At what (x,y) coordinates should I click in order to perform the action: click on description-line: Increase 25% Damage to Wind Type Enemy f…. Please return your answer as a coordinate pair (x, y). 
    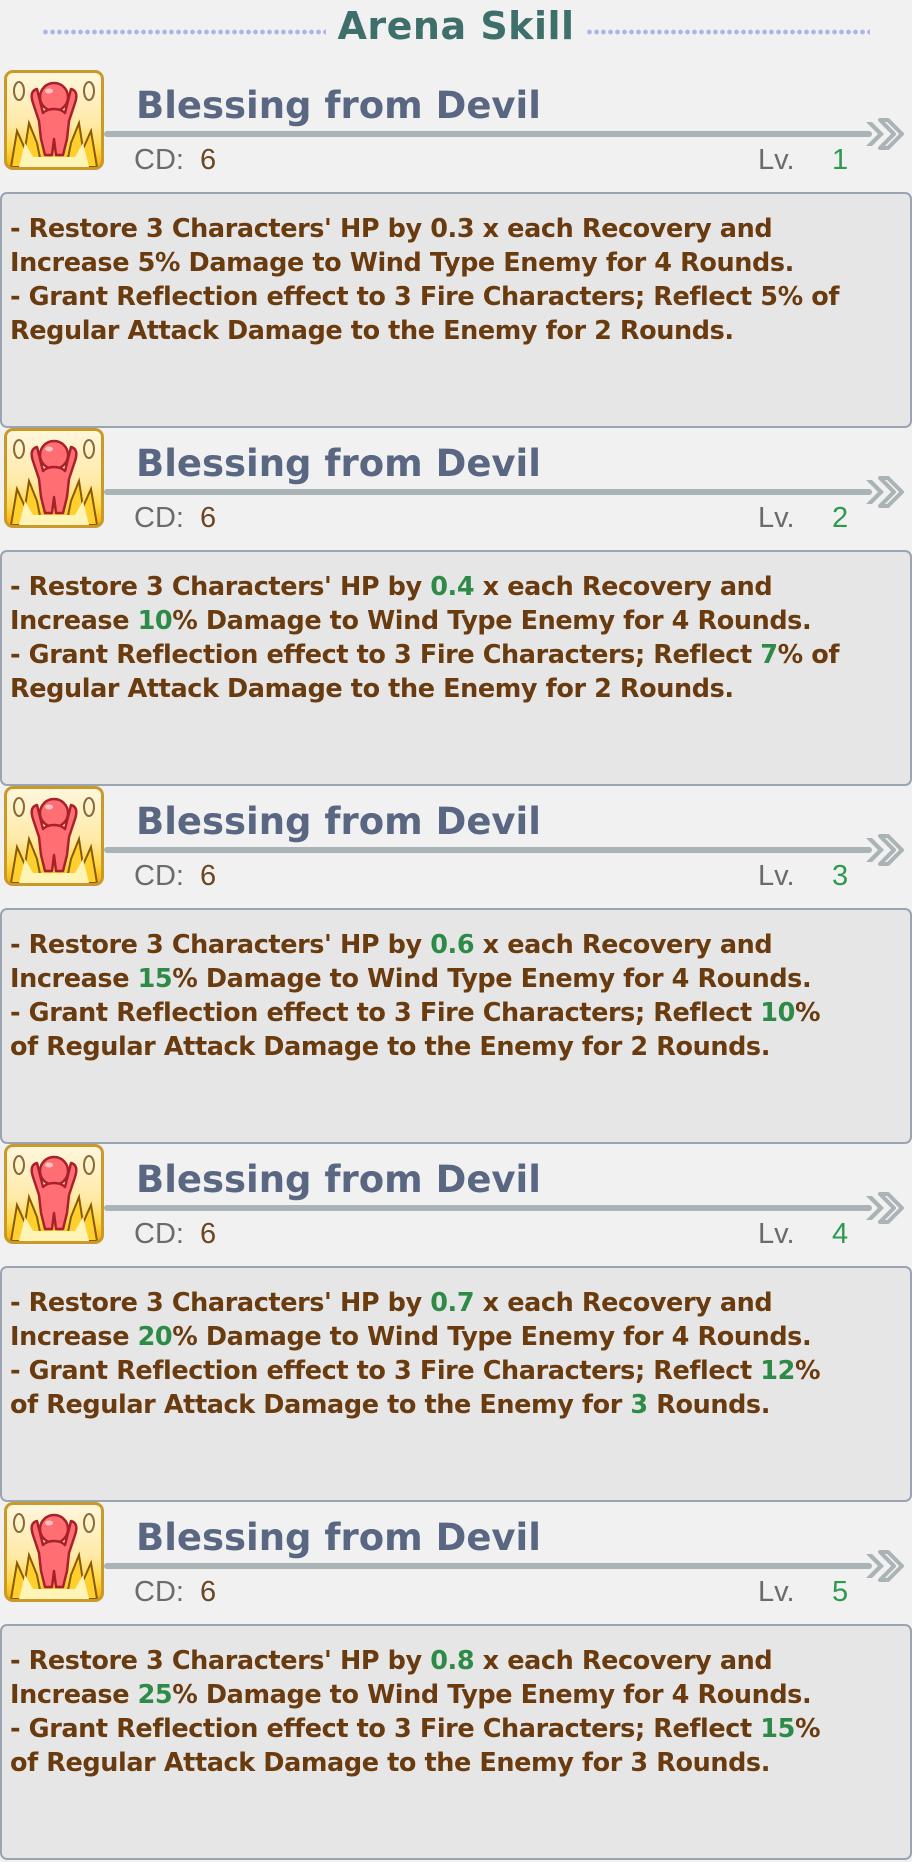
    Looking at the image, I should click on (456, 1695).